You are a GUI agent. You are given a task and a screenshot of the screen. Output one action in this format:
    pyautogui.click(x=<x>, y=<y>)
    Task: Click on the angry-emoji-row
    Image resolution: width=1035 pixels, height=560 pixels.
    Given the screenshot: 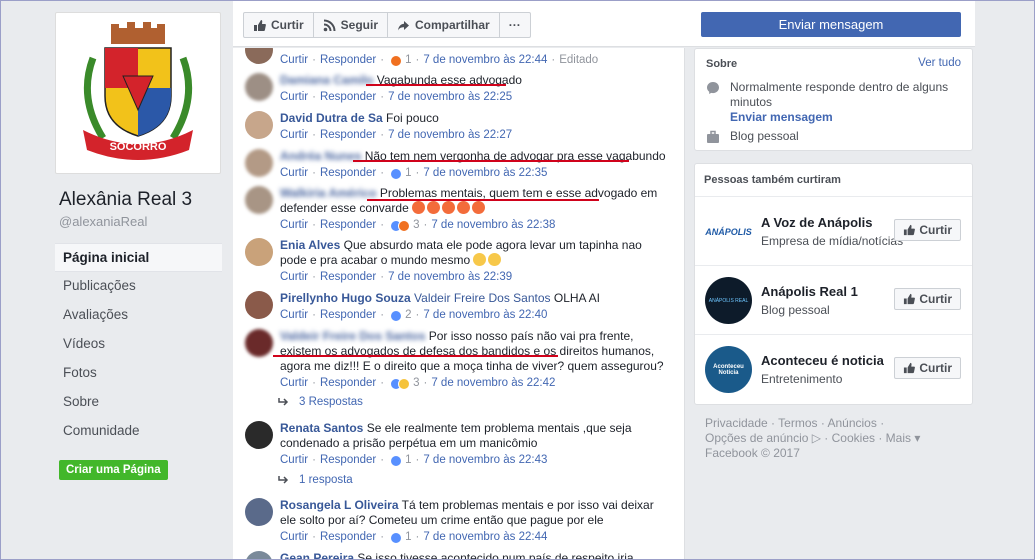 What is the action you would take?
    pyautogui.click(x=449, y=208)
    